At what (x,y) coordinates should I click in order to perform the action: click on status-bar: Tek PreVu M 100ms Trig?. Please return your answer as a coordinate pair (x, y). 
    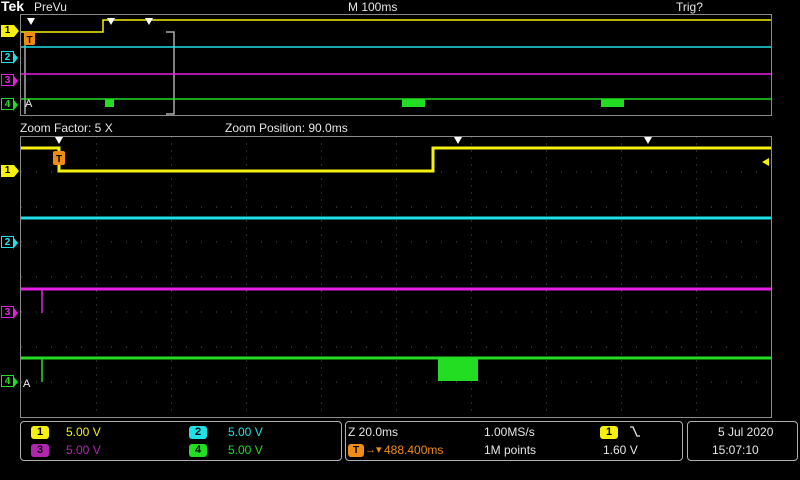
    Looking at the image, I should click on (400, 7).